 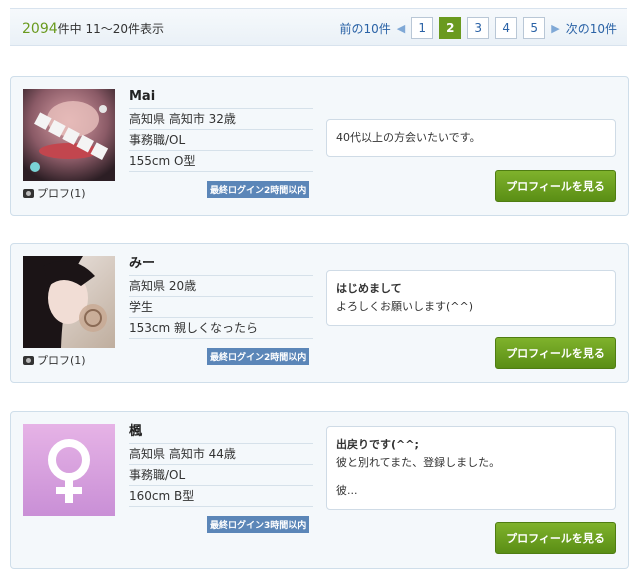 What do you see at coordinates (221, 328) in the screenshot?
I see `profile-height-blood: 153cm 親しくなったら` at bounding box center [221, 328].